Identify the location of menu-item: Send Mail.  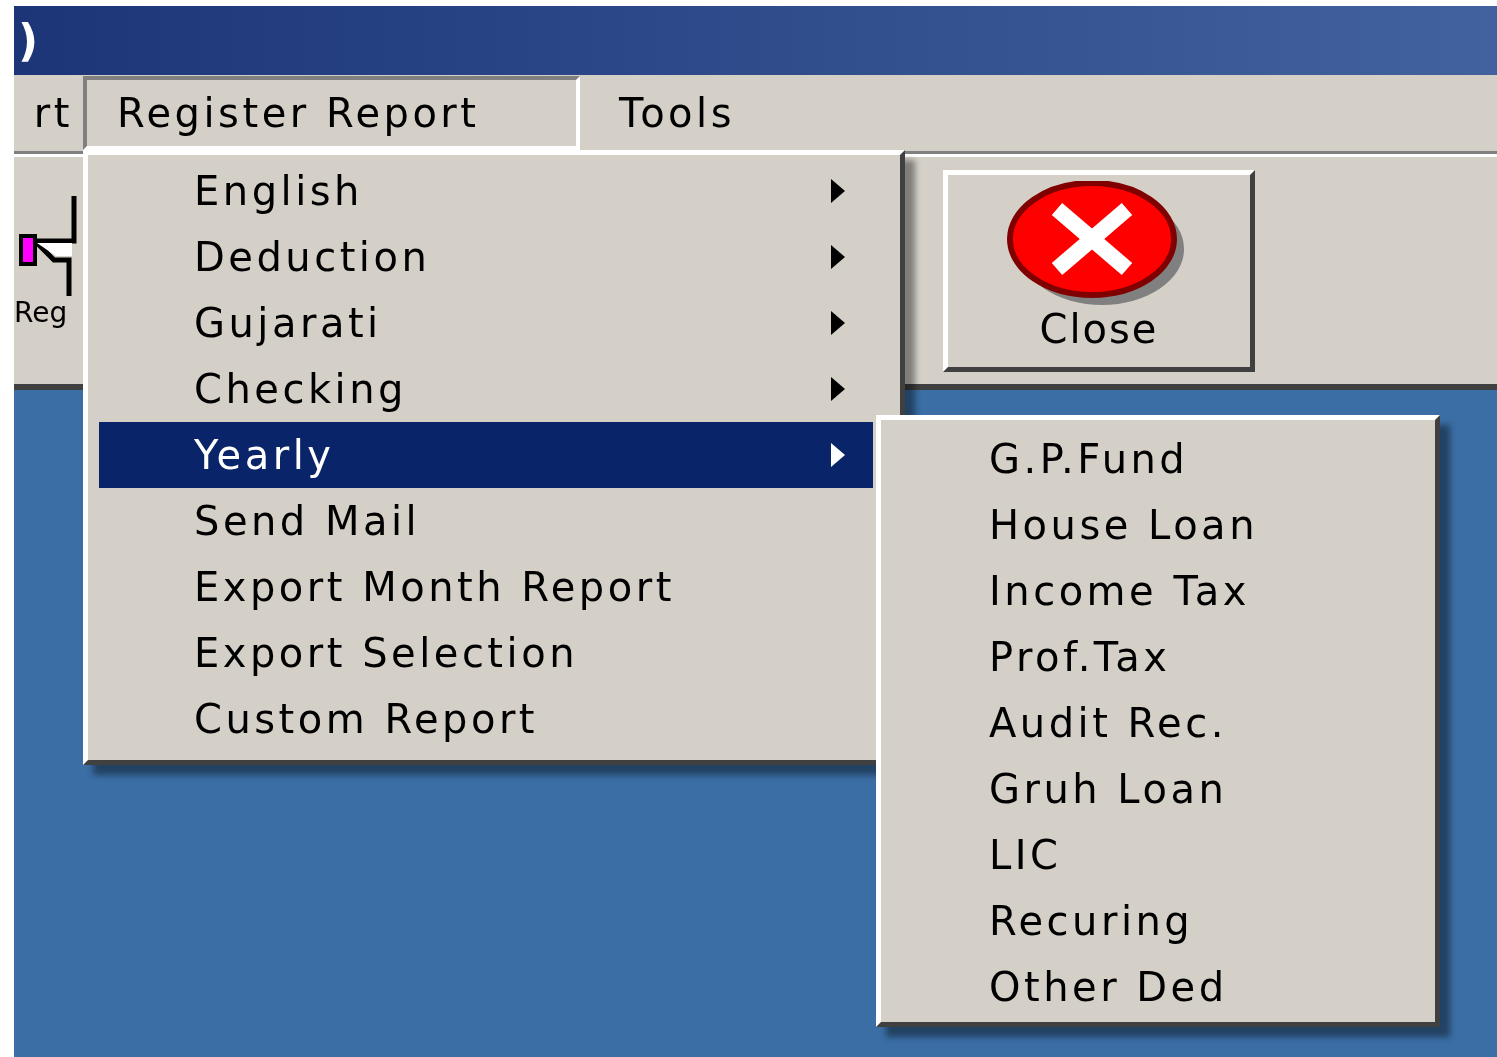
(486, 521).